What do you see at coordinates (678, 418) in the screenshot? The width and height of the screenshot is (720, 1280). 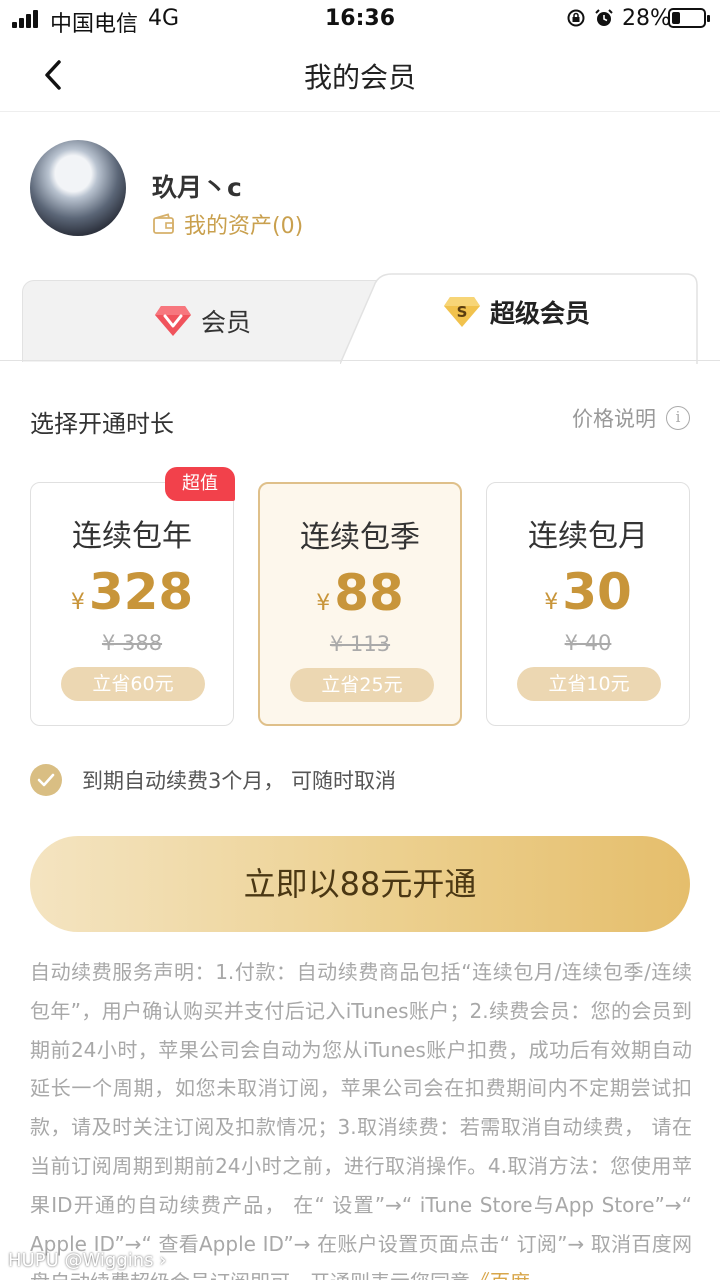 I see `info-icon: i` at bounding box center [678, 418].